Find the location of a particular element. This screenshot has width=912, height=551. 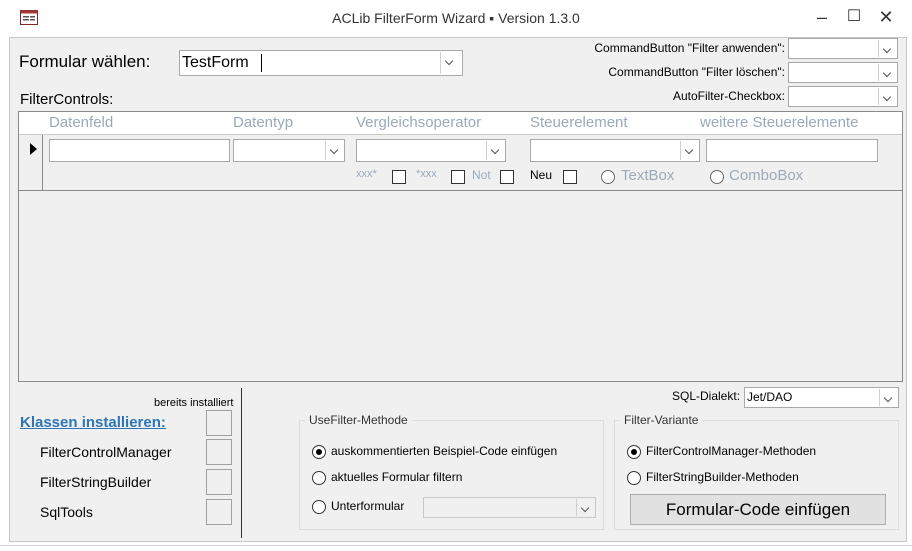

apply-button-label: CommandButton "Filter anwenden": is located at coordinates (689, 48).